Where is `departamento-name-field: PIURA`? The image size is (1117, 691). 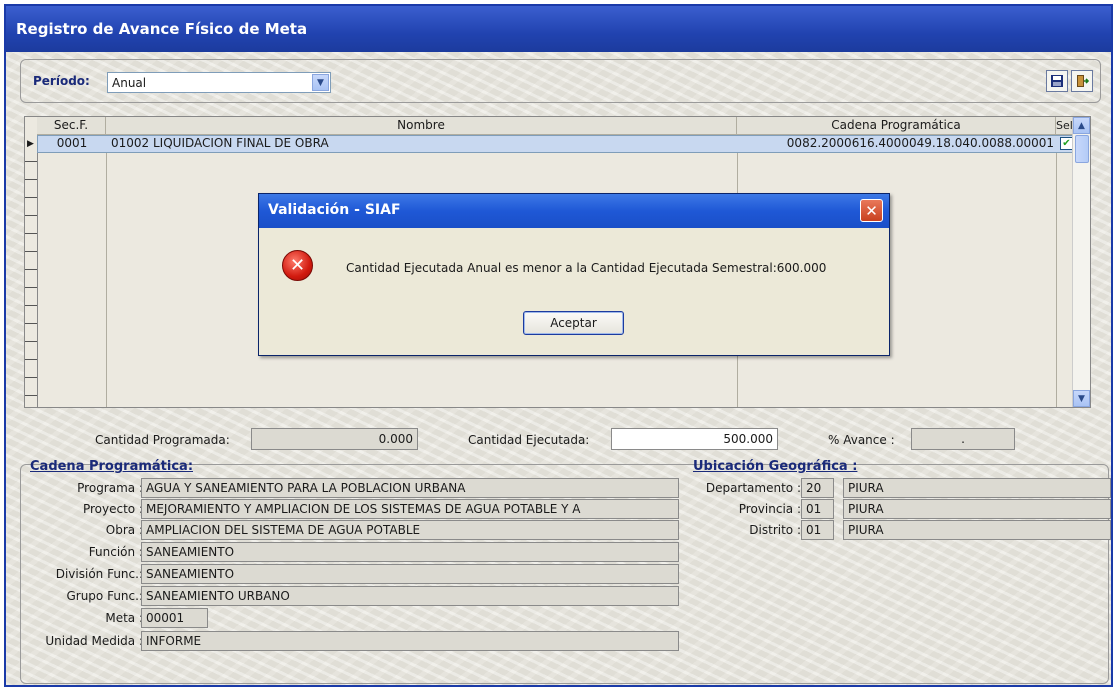 departamento-name-field: PIURA is located at coordinates (977, 488).